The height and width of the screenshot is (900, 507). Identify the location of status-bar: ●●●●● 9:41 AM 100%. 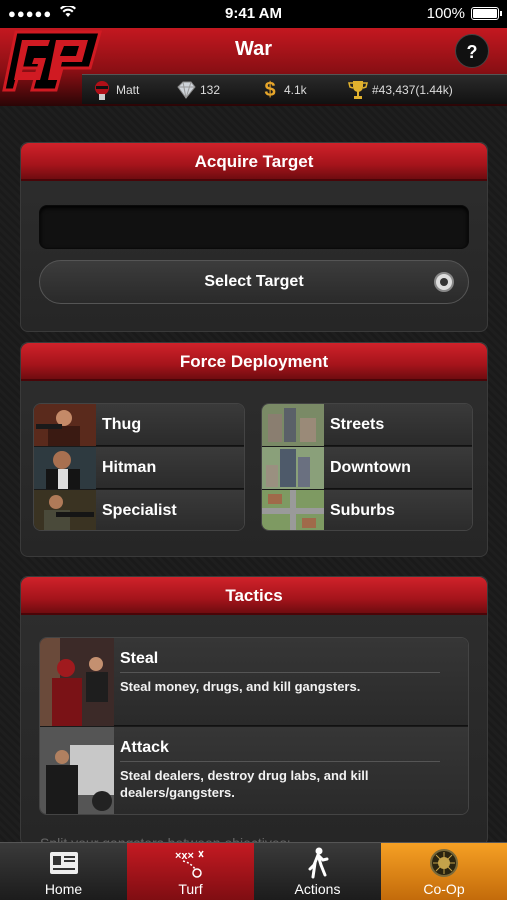
(253, 14).